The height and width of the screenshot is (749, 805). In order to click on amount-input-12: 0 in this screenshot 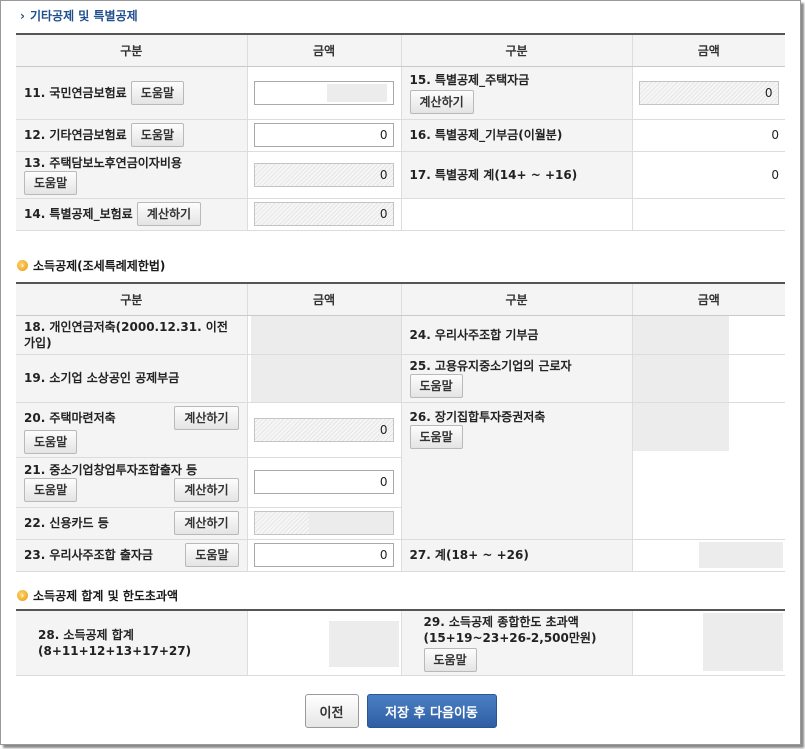, I will do `click(323, 135)`.